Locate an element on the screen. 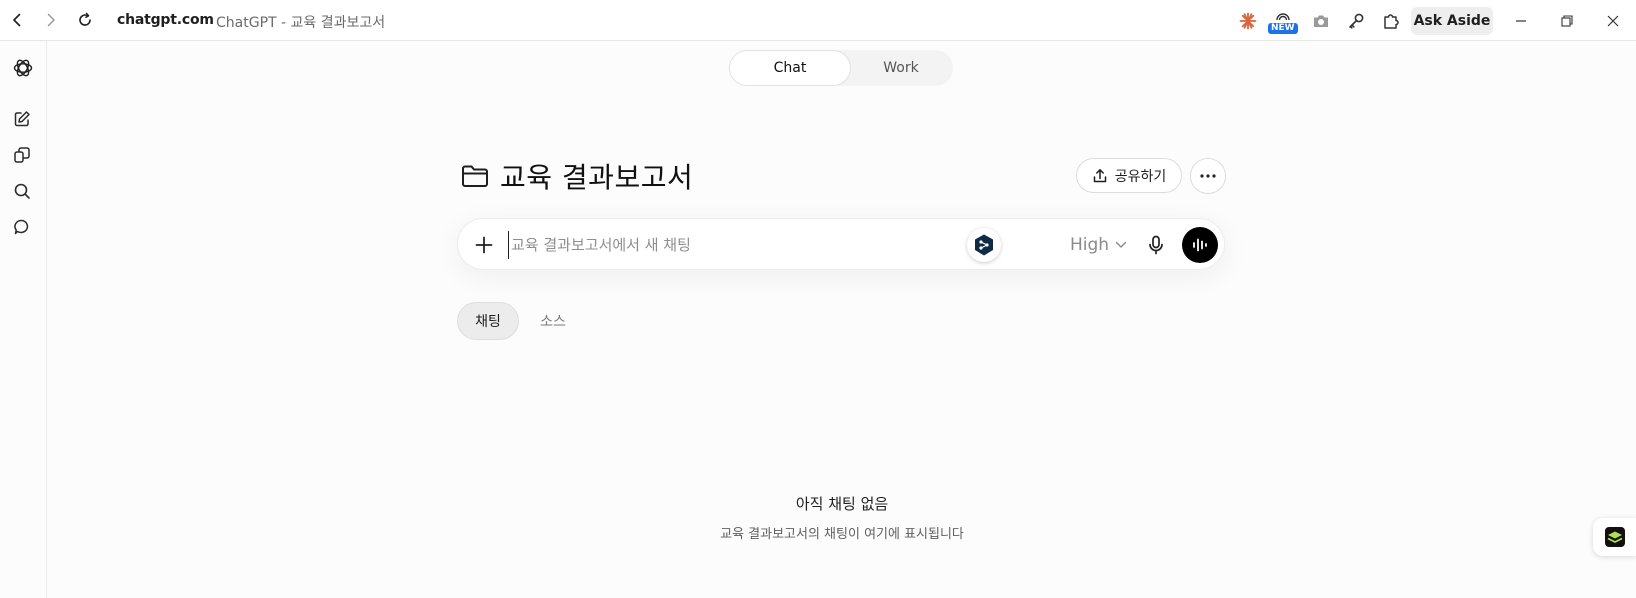  camera-icon is located at coordinates (1321, 21).